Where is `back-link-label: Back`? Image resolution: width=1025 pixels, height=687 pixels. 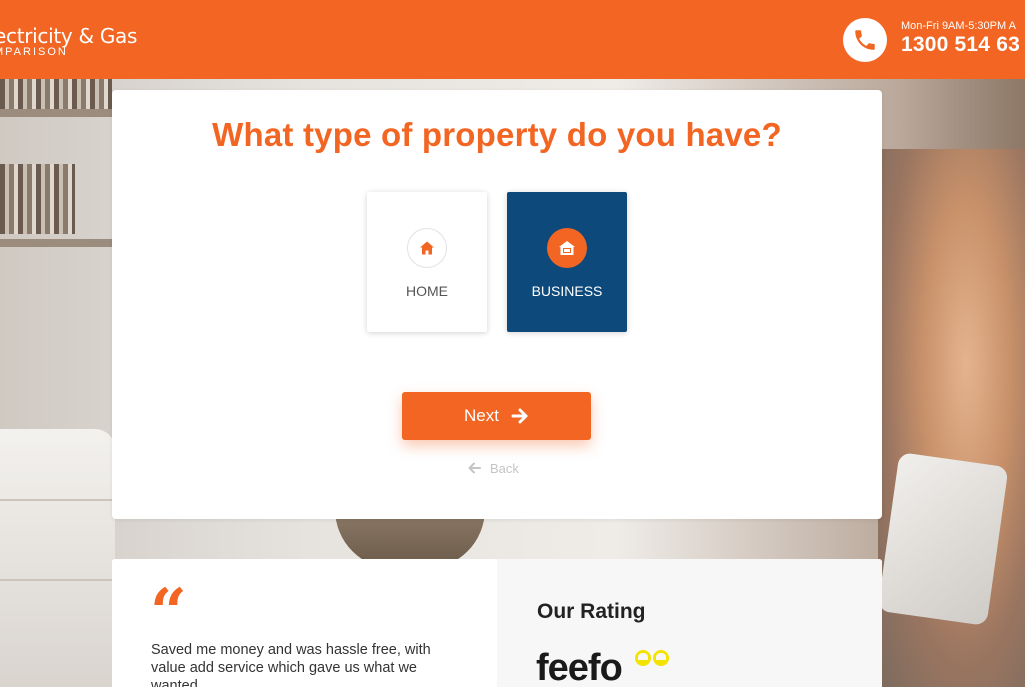
back-link-label: Back is located at coordinates (504, 468).